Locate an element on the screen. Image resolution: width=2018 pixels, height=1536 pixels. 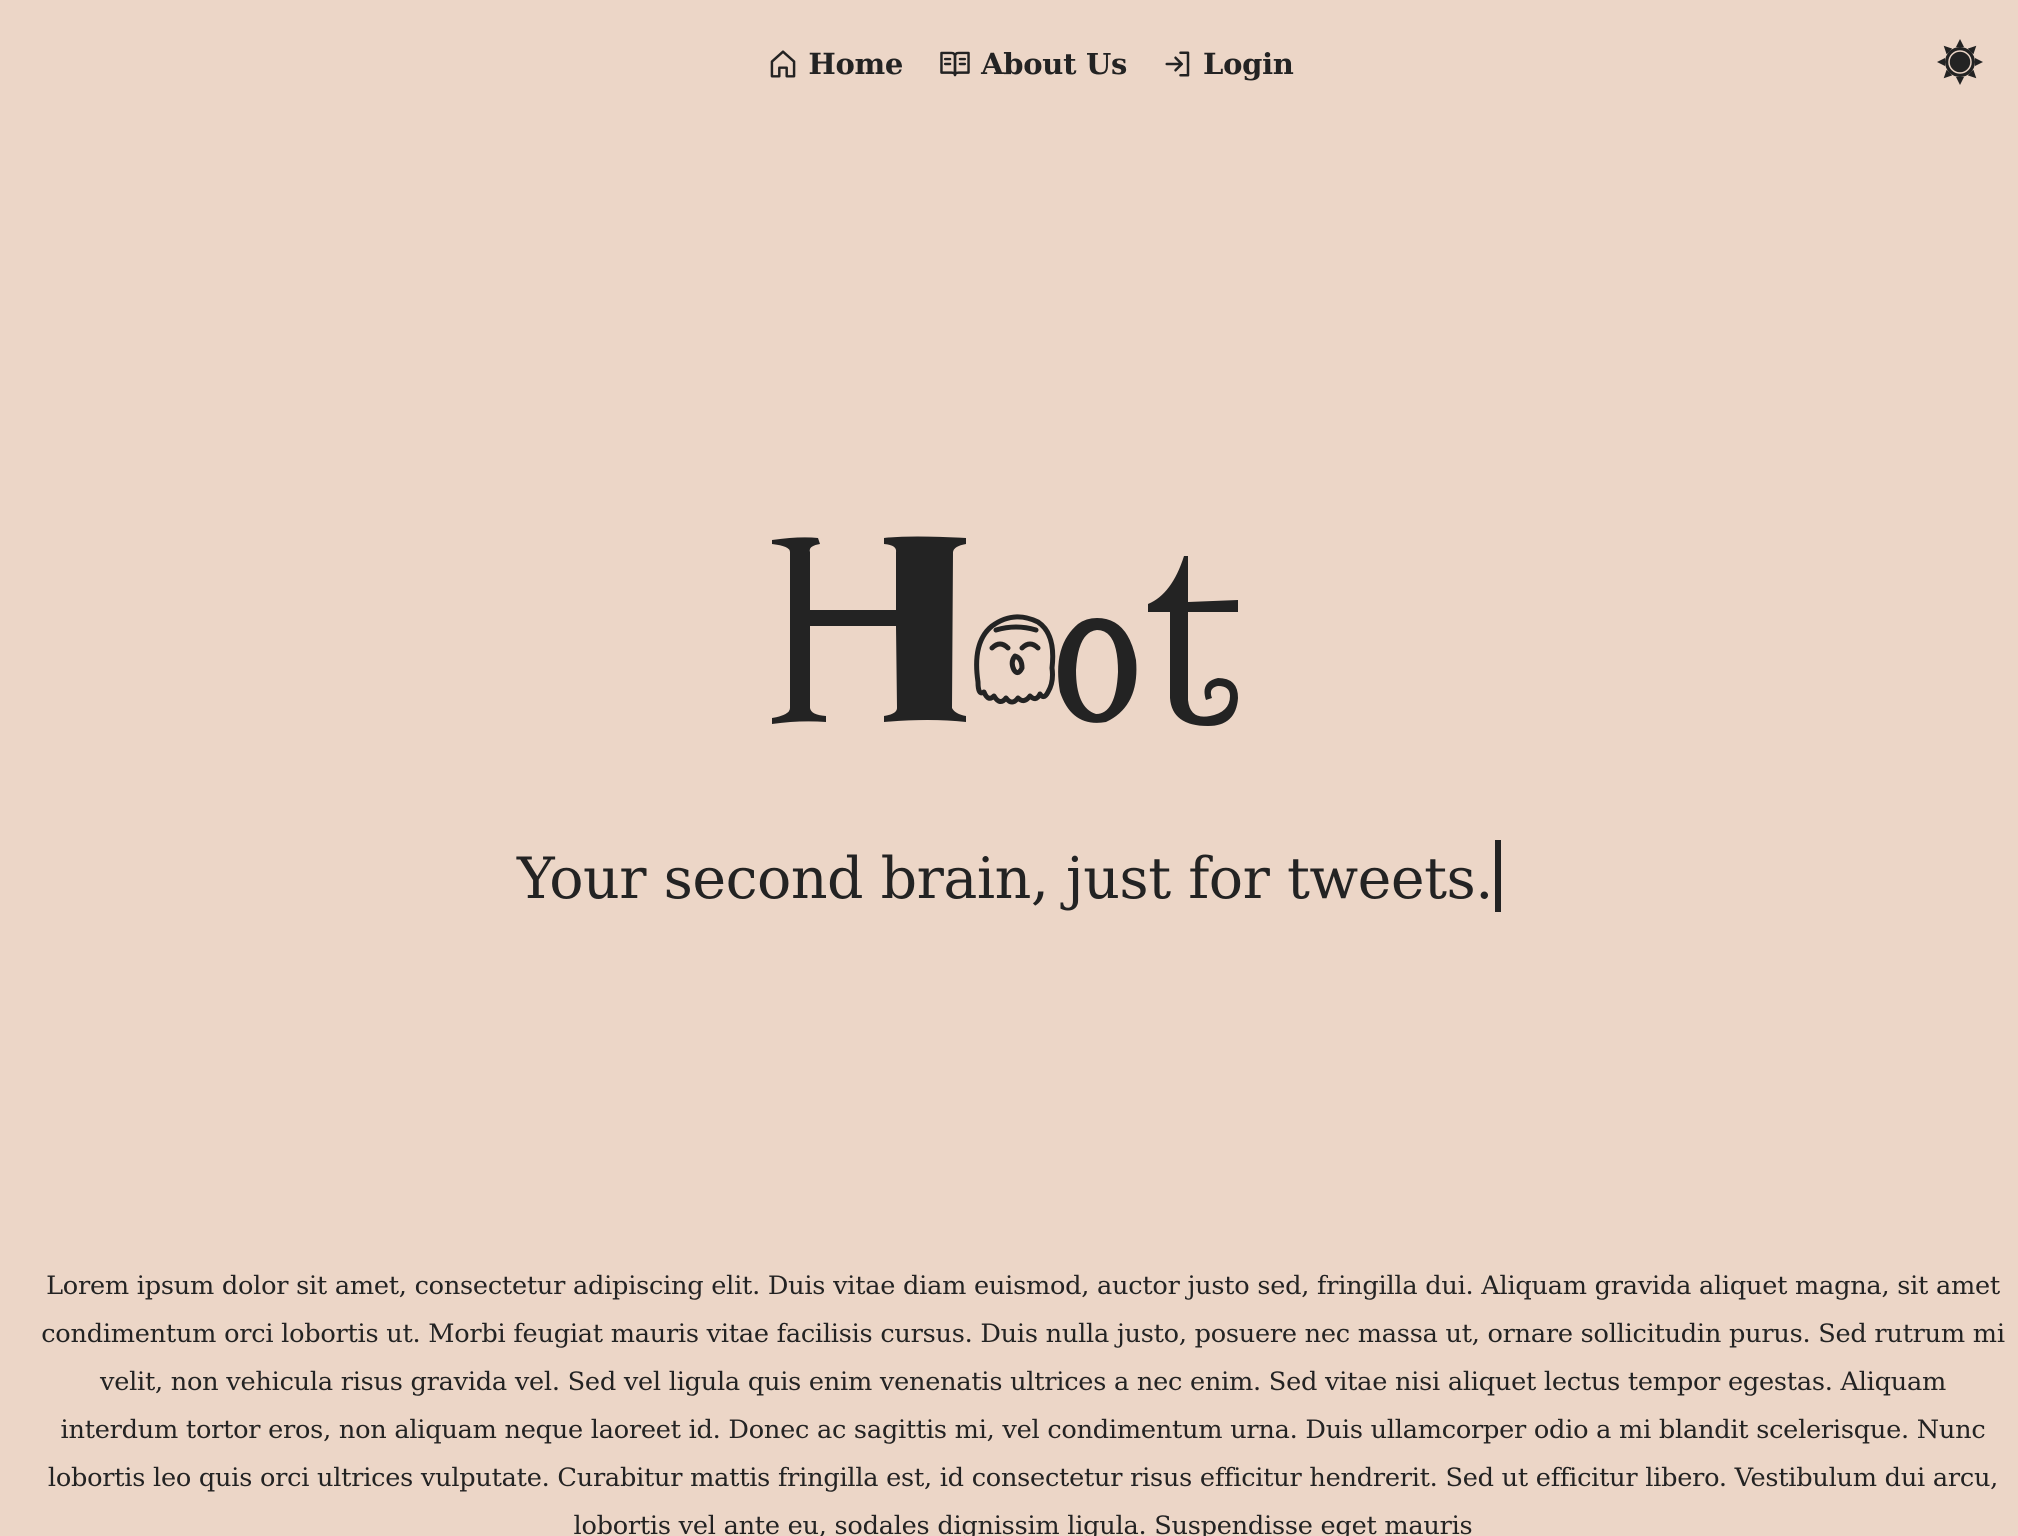
nav-label-home: Home is located at coordinates (856, 64).